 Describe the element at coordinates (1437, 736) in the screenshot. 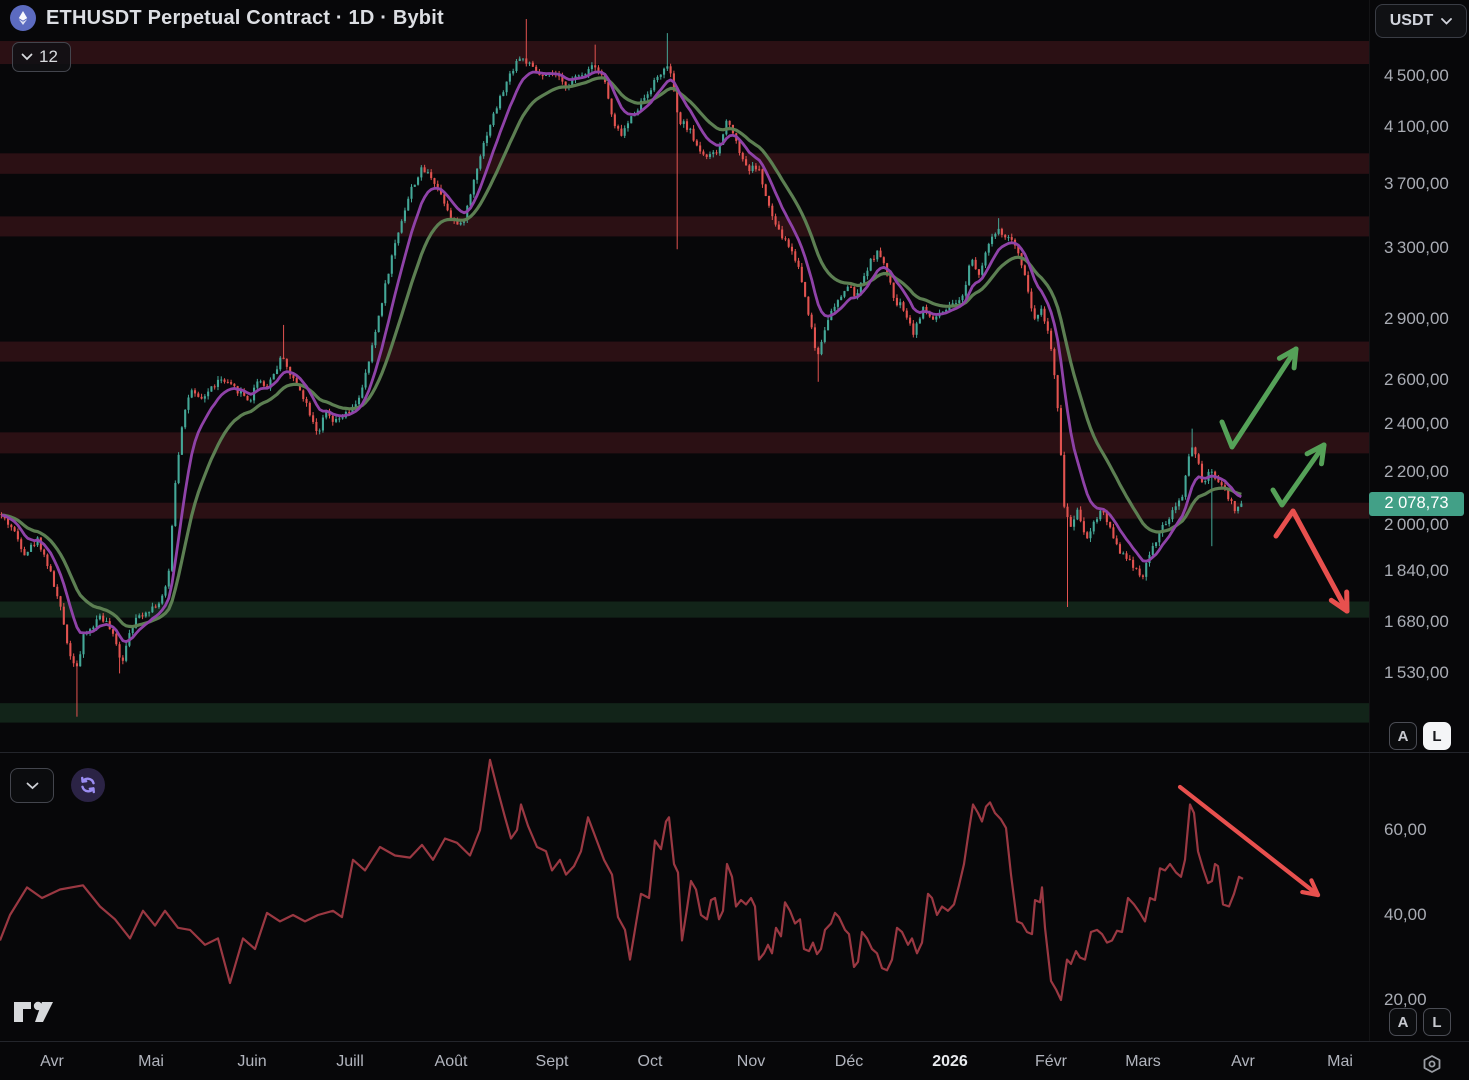

I see `price-log-scale-button: L` at that location.